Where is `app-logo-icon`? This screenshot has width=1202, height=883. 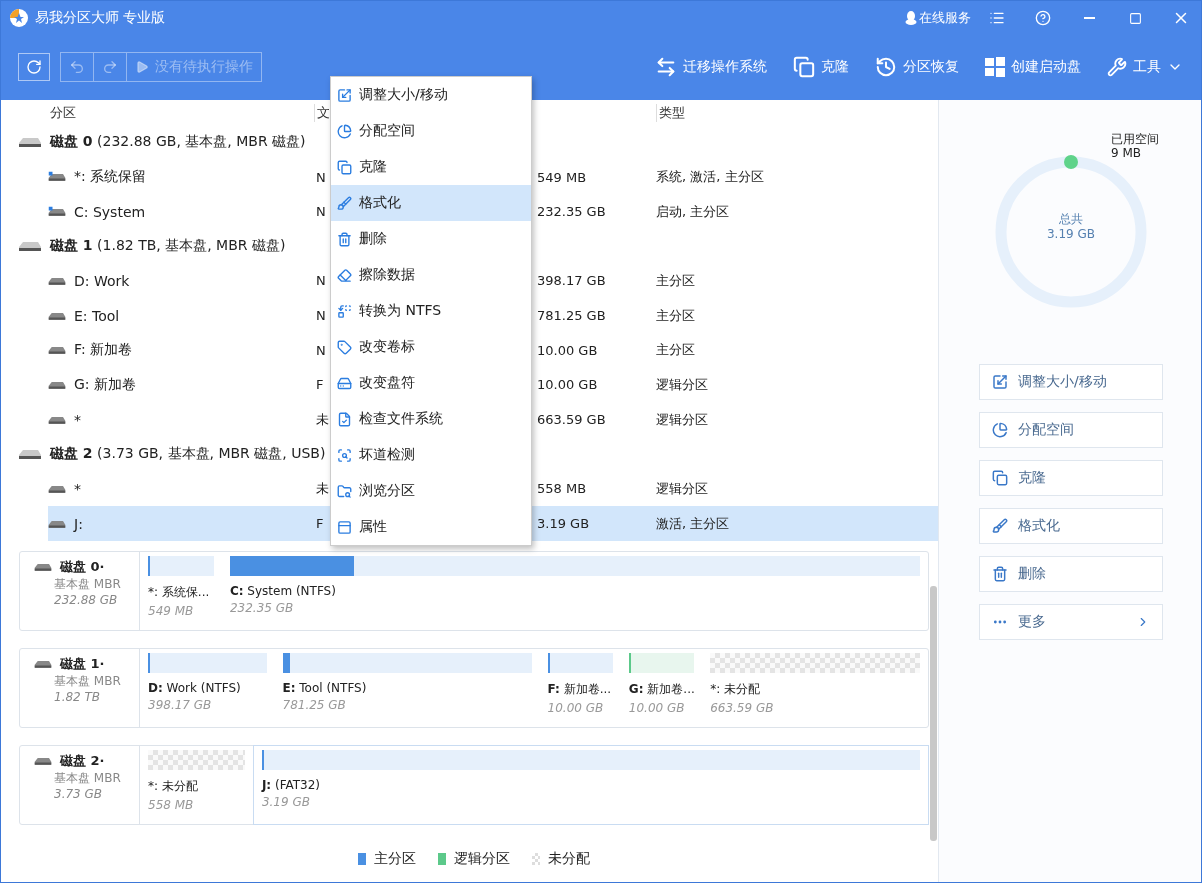
app-logo-icon is located at coordinates (19, 18).